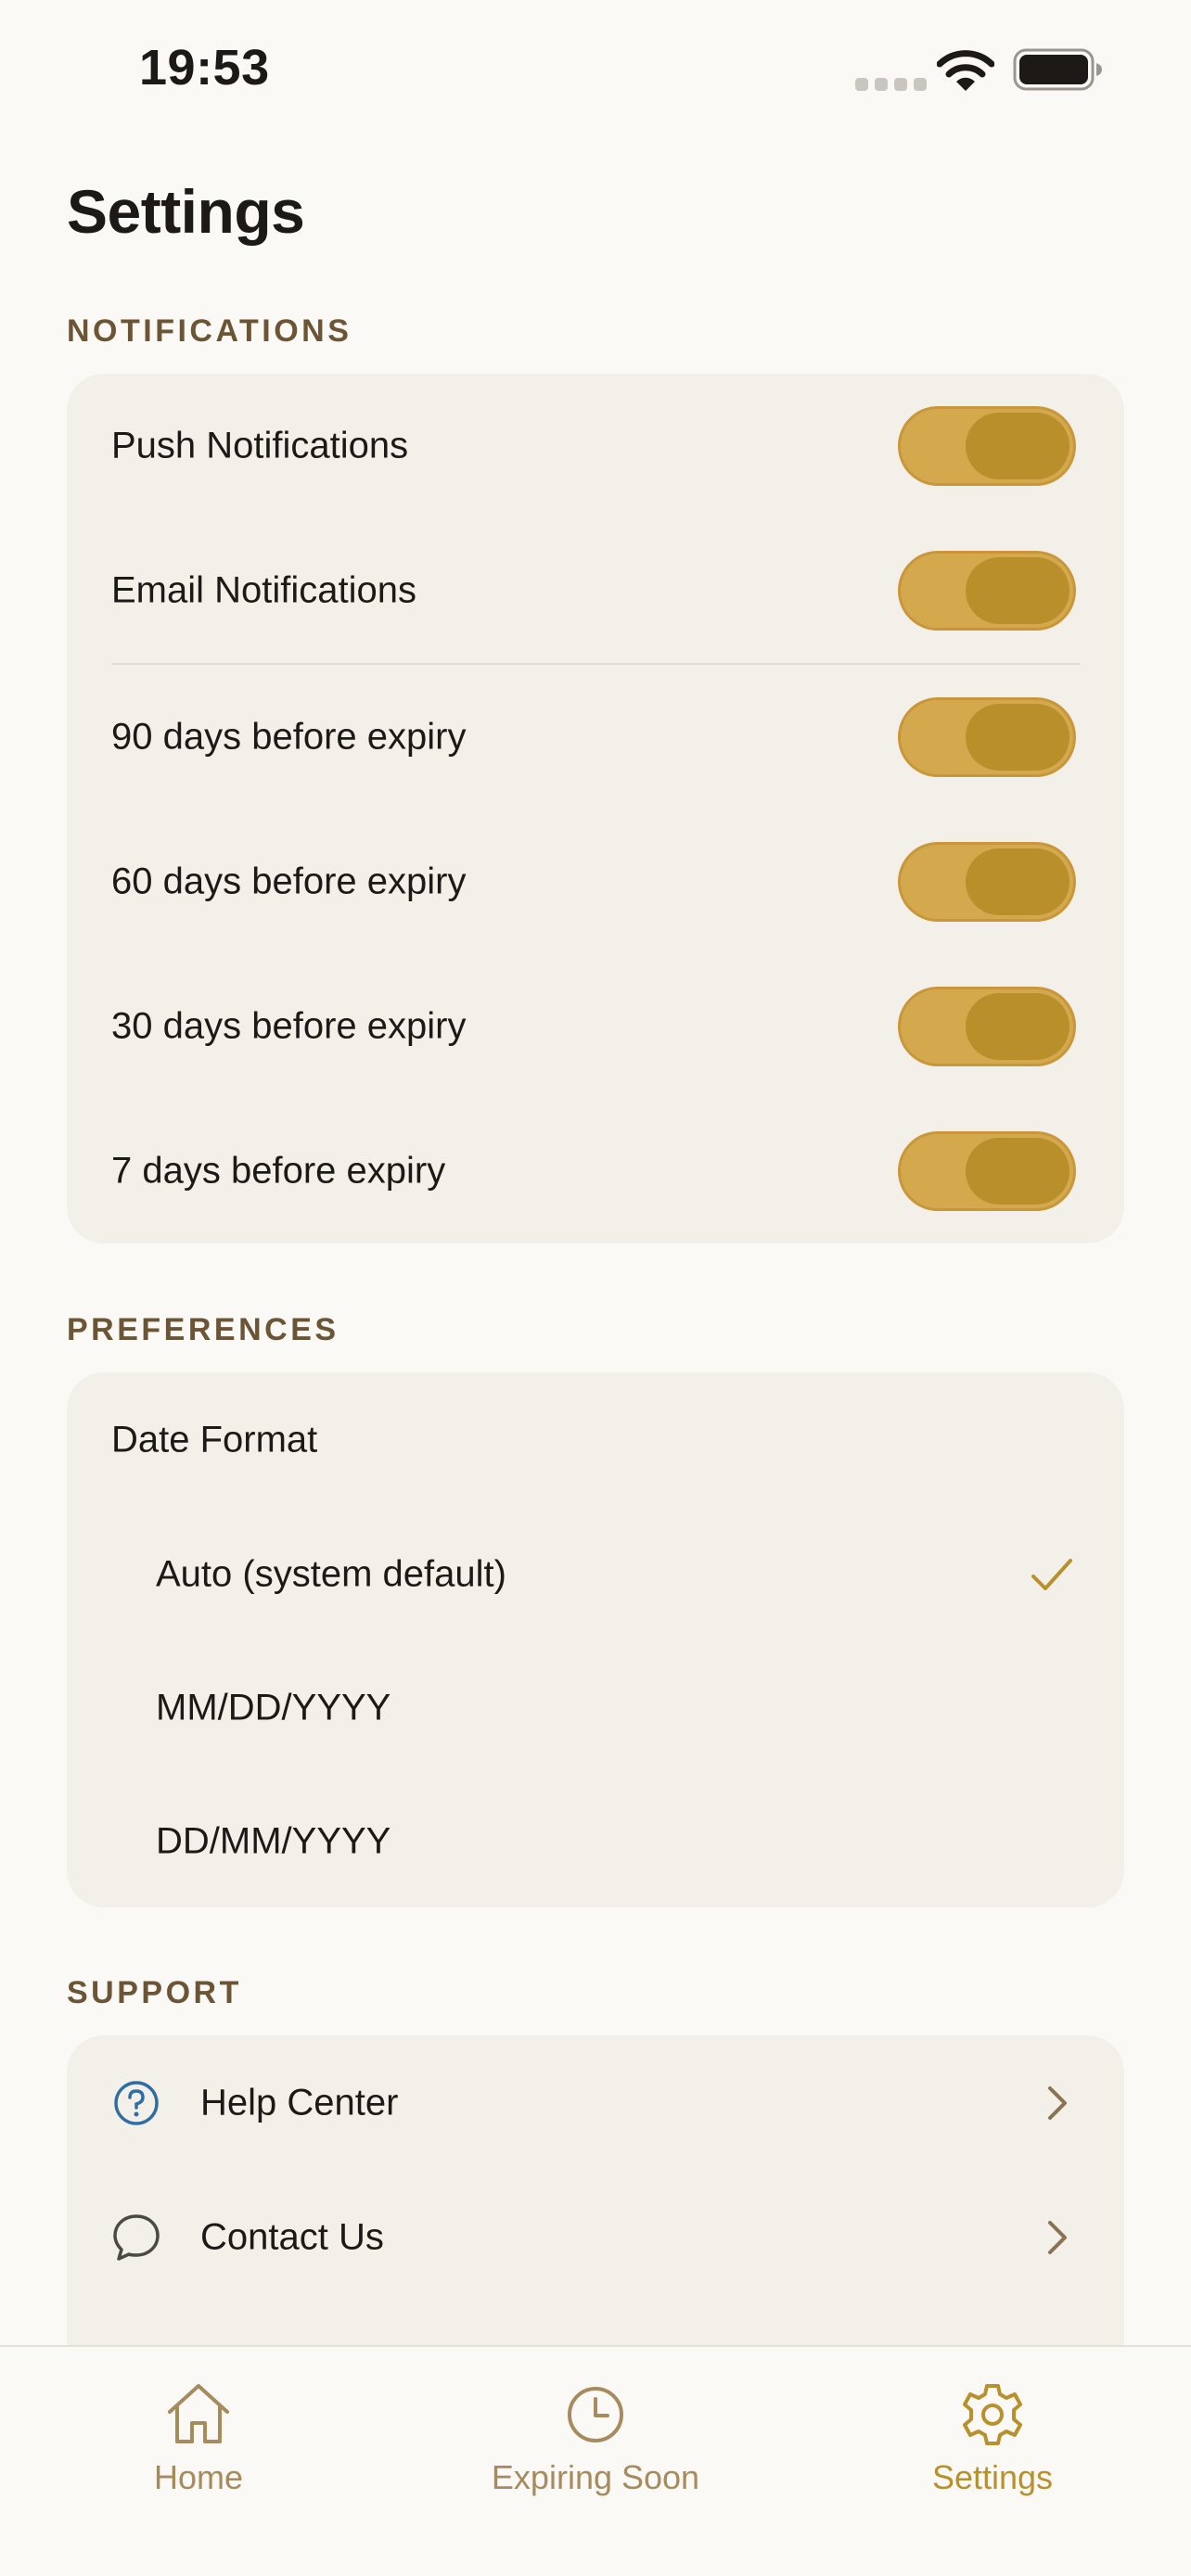  What do you see at coordinates (186, 212) in the screenshot?
I see `page-title: Settings` at bounding box center [186, 212].